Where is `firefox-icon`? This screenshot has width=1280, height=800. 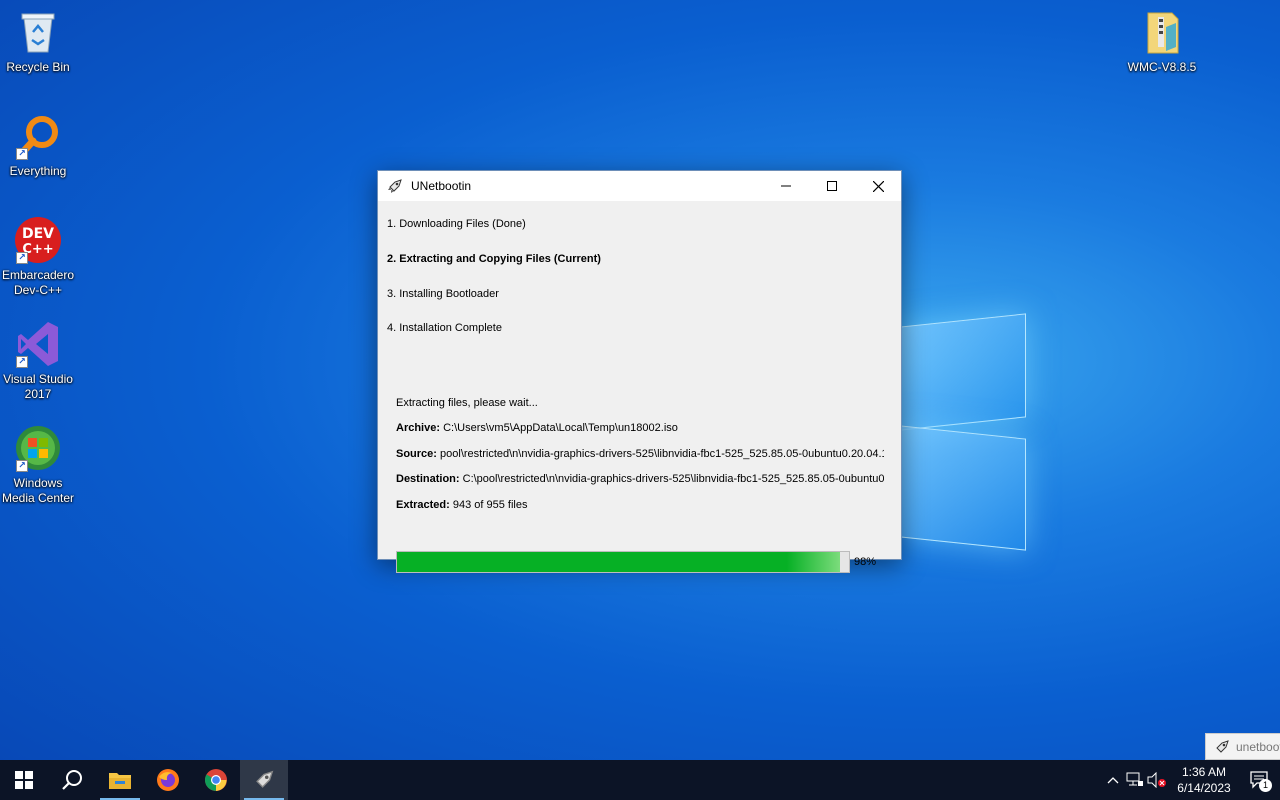 firefox-icon is located at coordinates (168, 780).